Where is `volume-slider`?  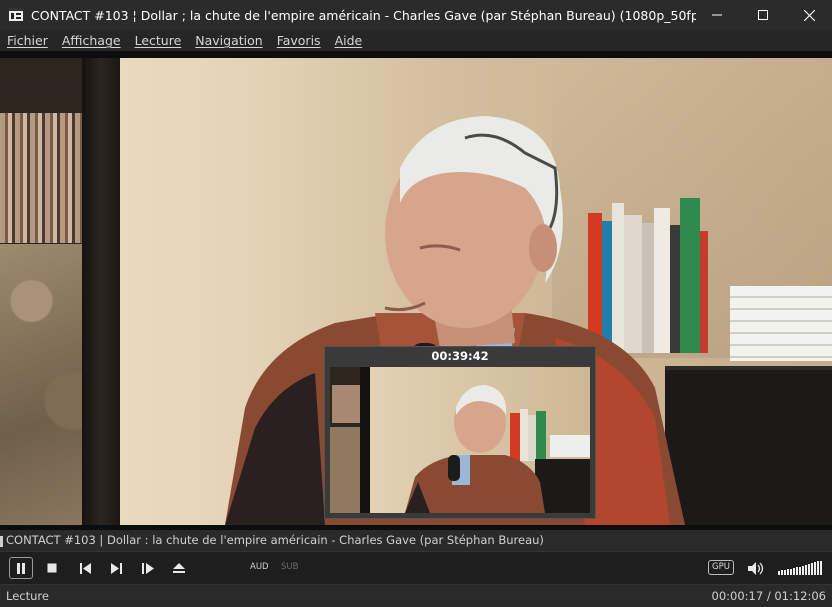
volume-slider is located at coordinates (801, 569).